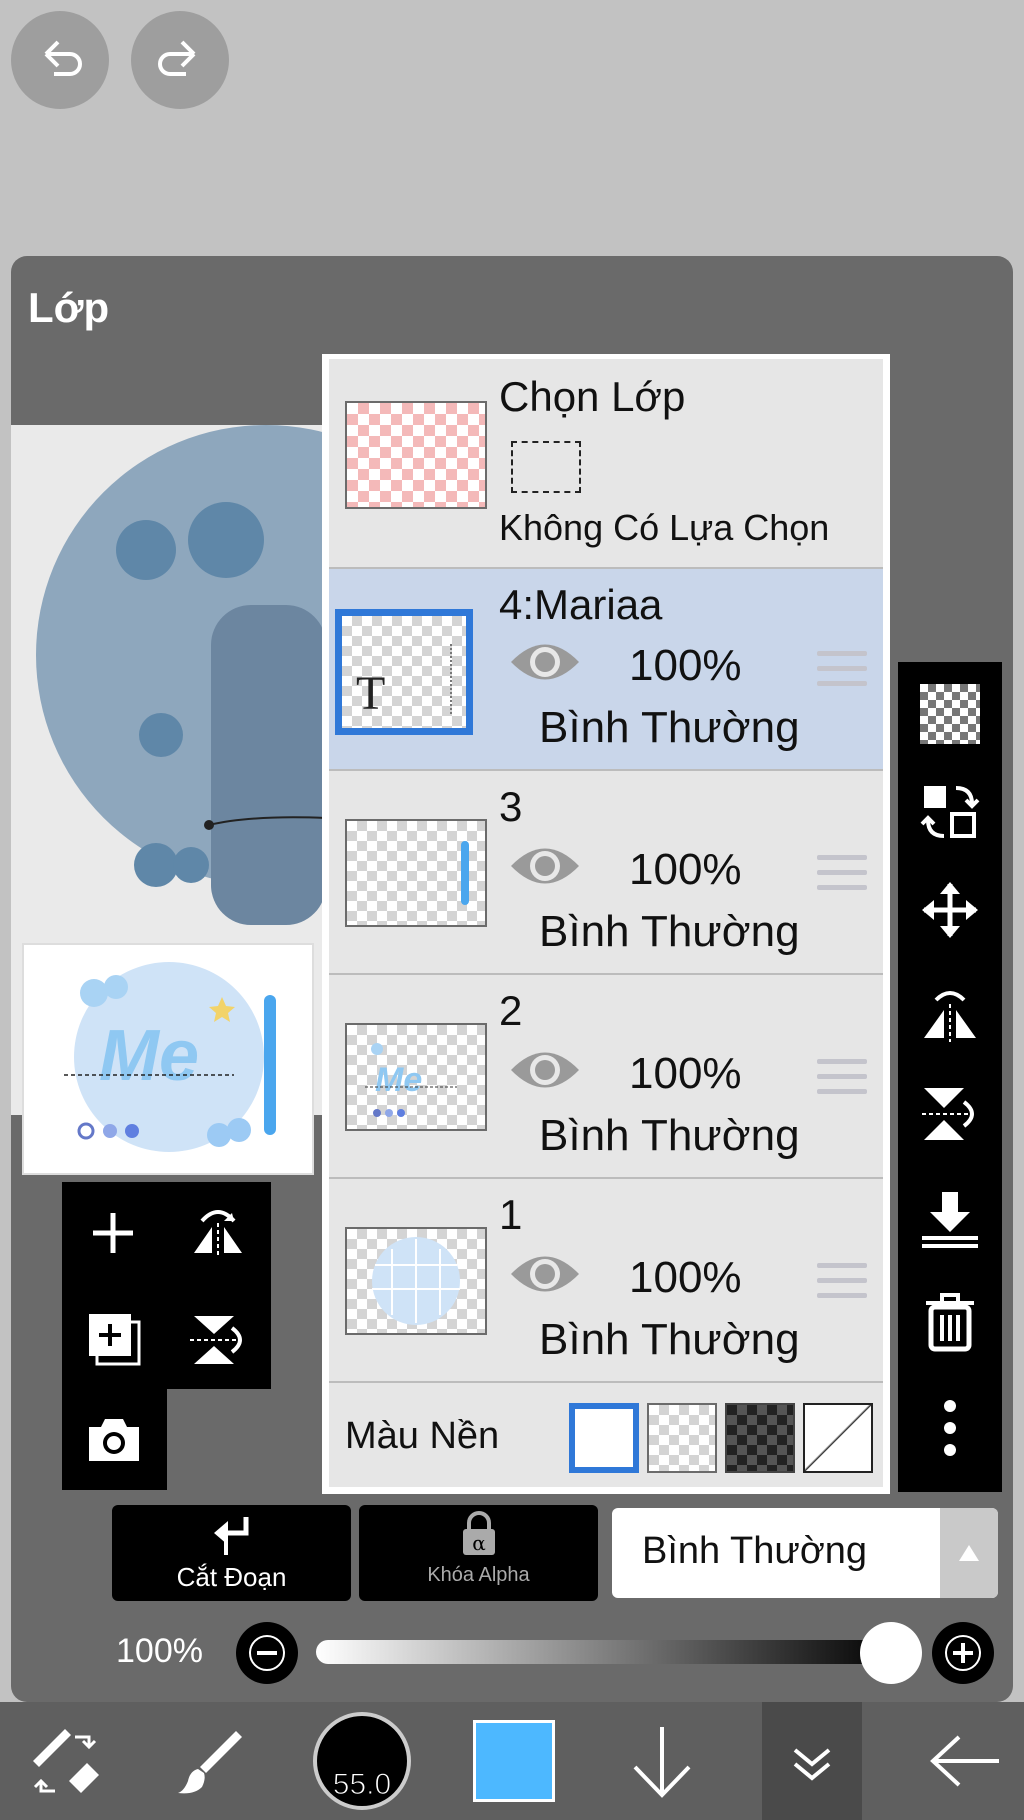  Describe the element at coordinates (511, 1010) in the screenshot. I see `layer-name: 2` at that location.